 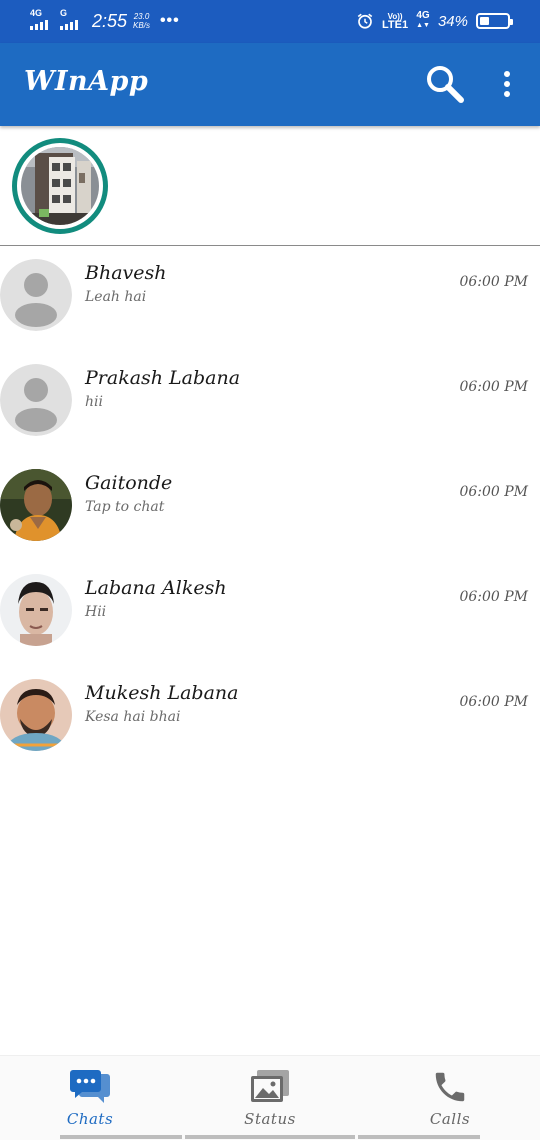 I want to click on tab-status-label: Status, so click(x=270, y=1119).